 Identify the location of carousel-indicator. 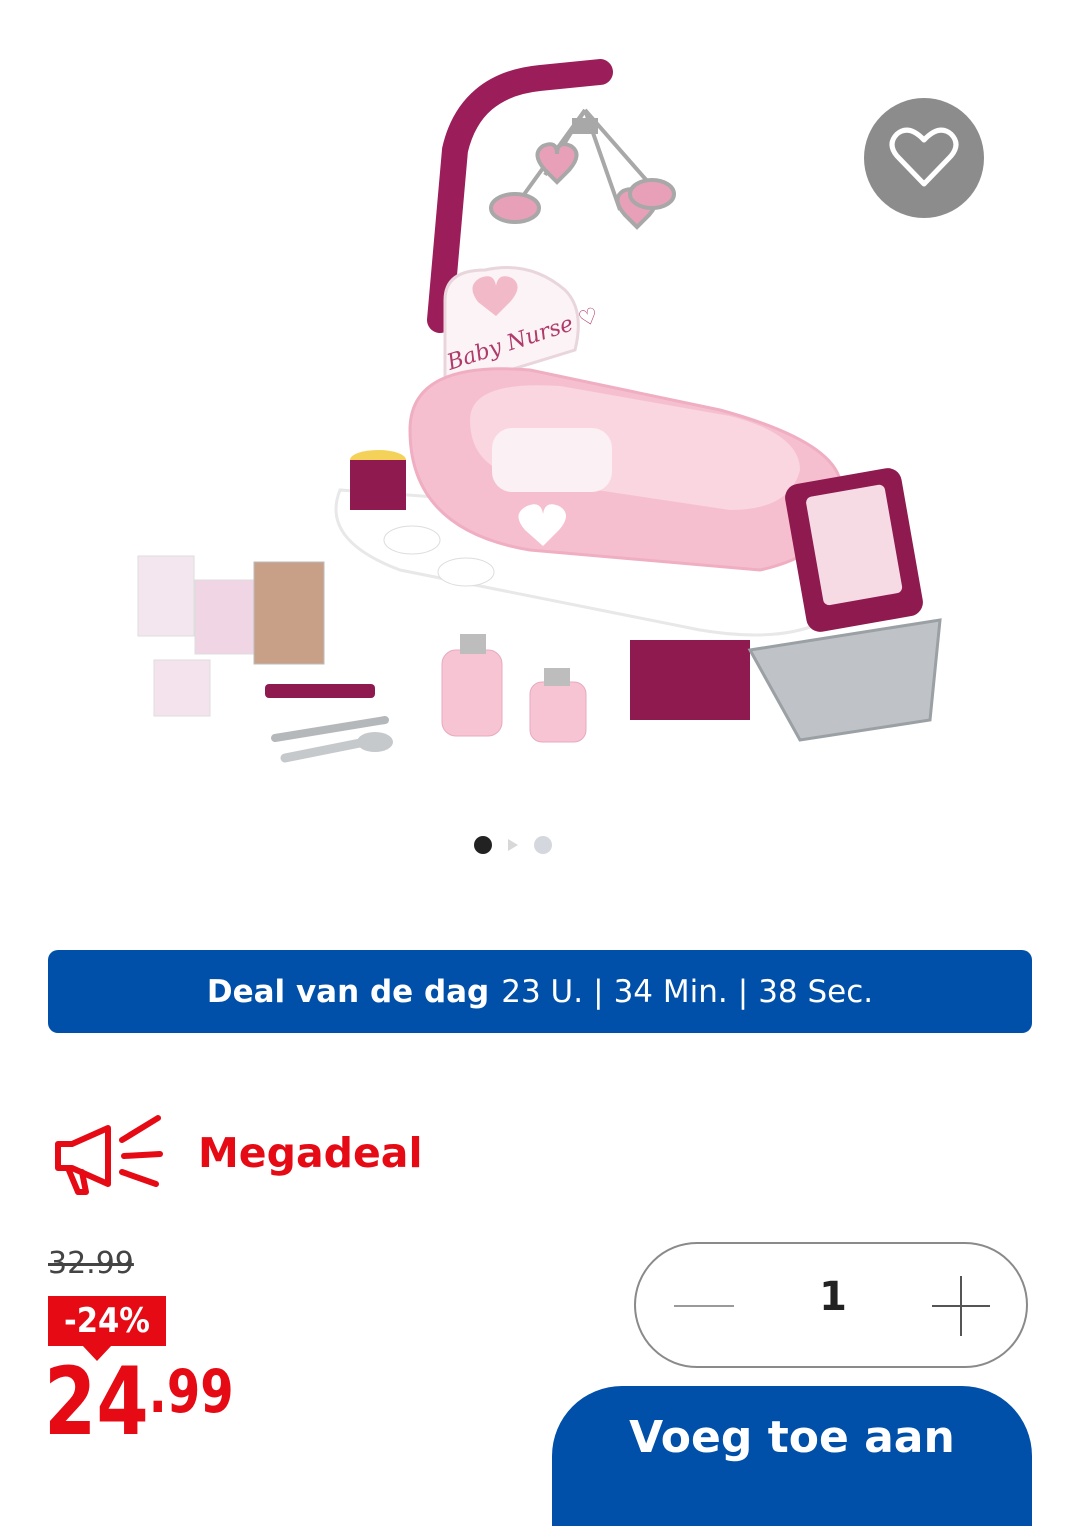
(517, 845).